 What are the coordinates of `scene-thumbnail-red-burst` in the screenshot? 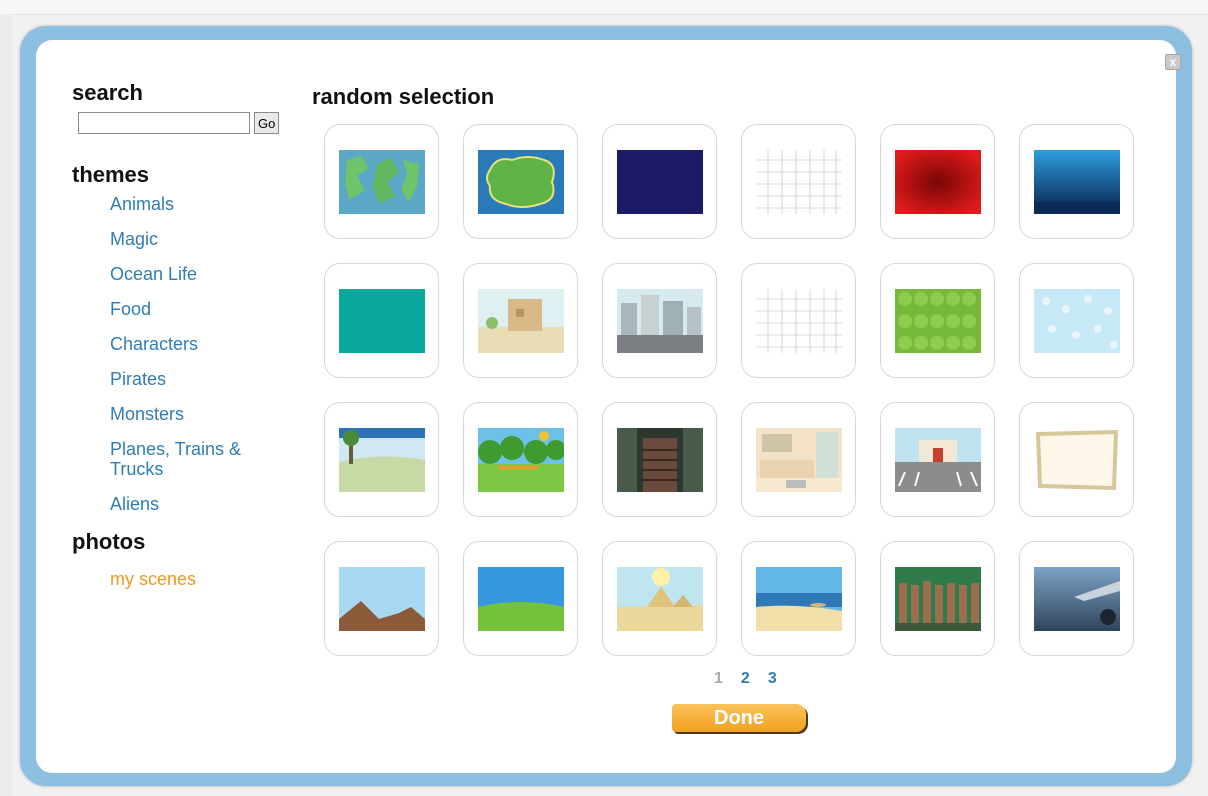 It's located at (937, 181).